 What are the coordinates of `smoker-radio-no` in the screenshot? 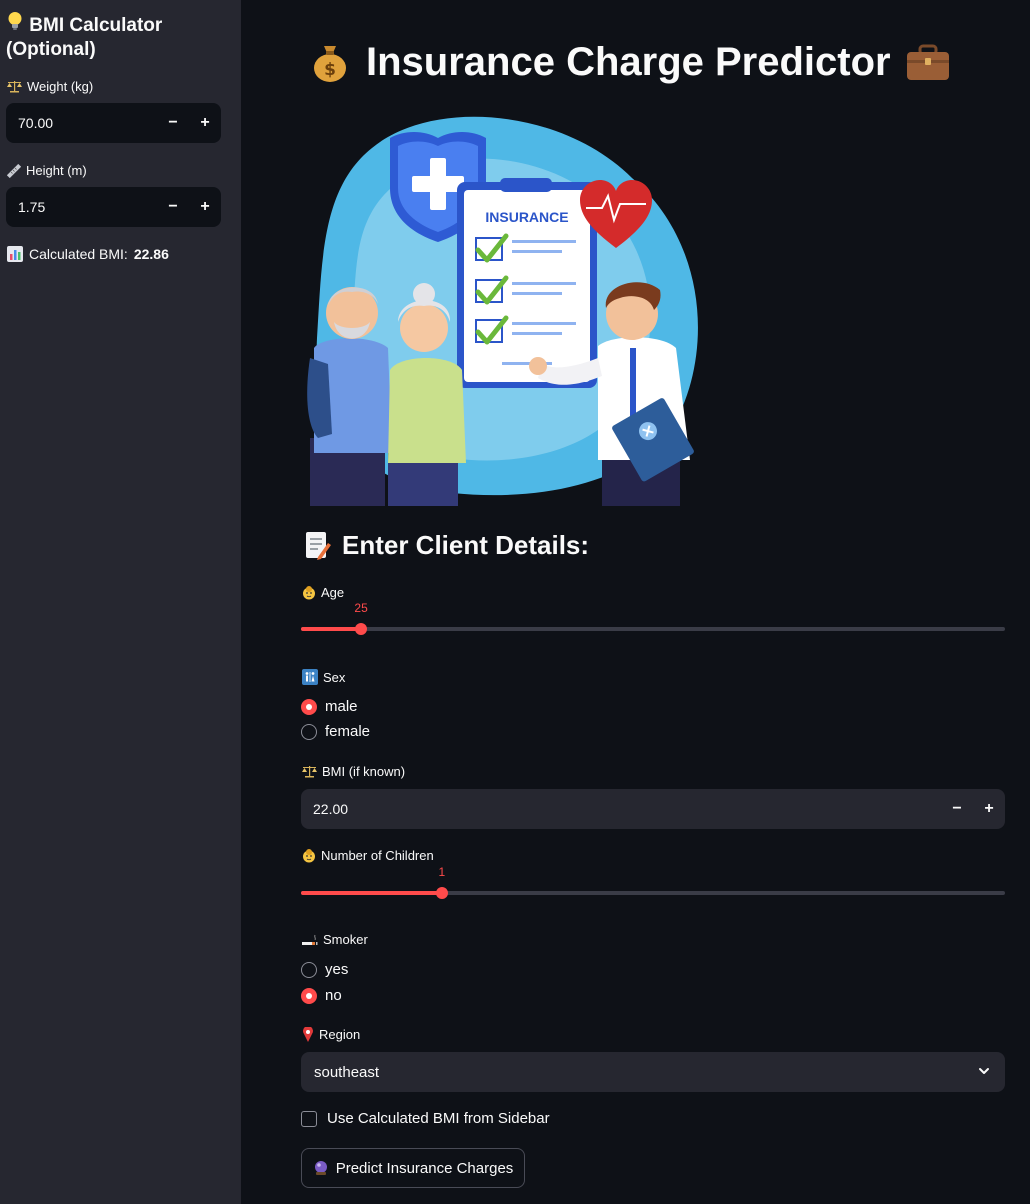 It's located at (309, 995).